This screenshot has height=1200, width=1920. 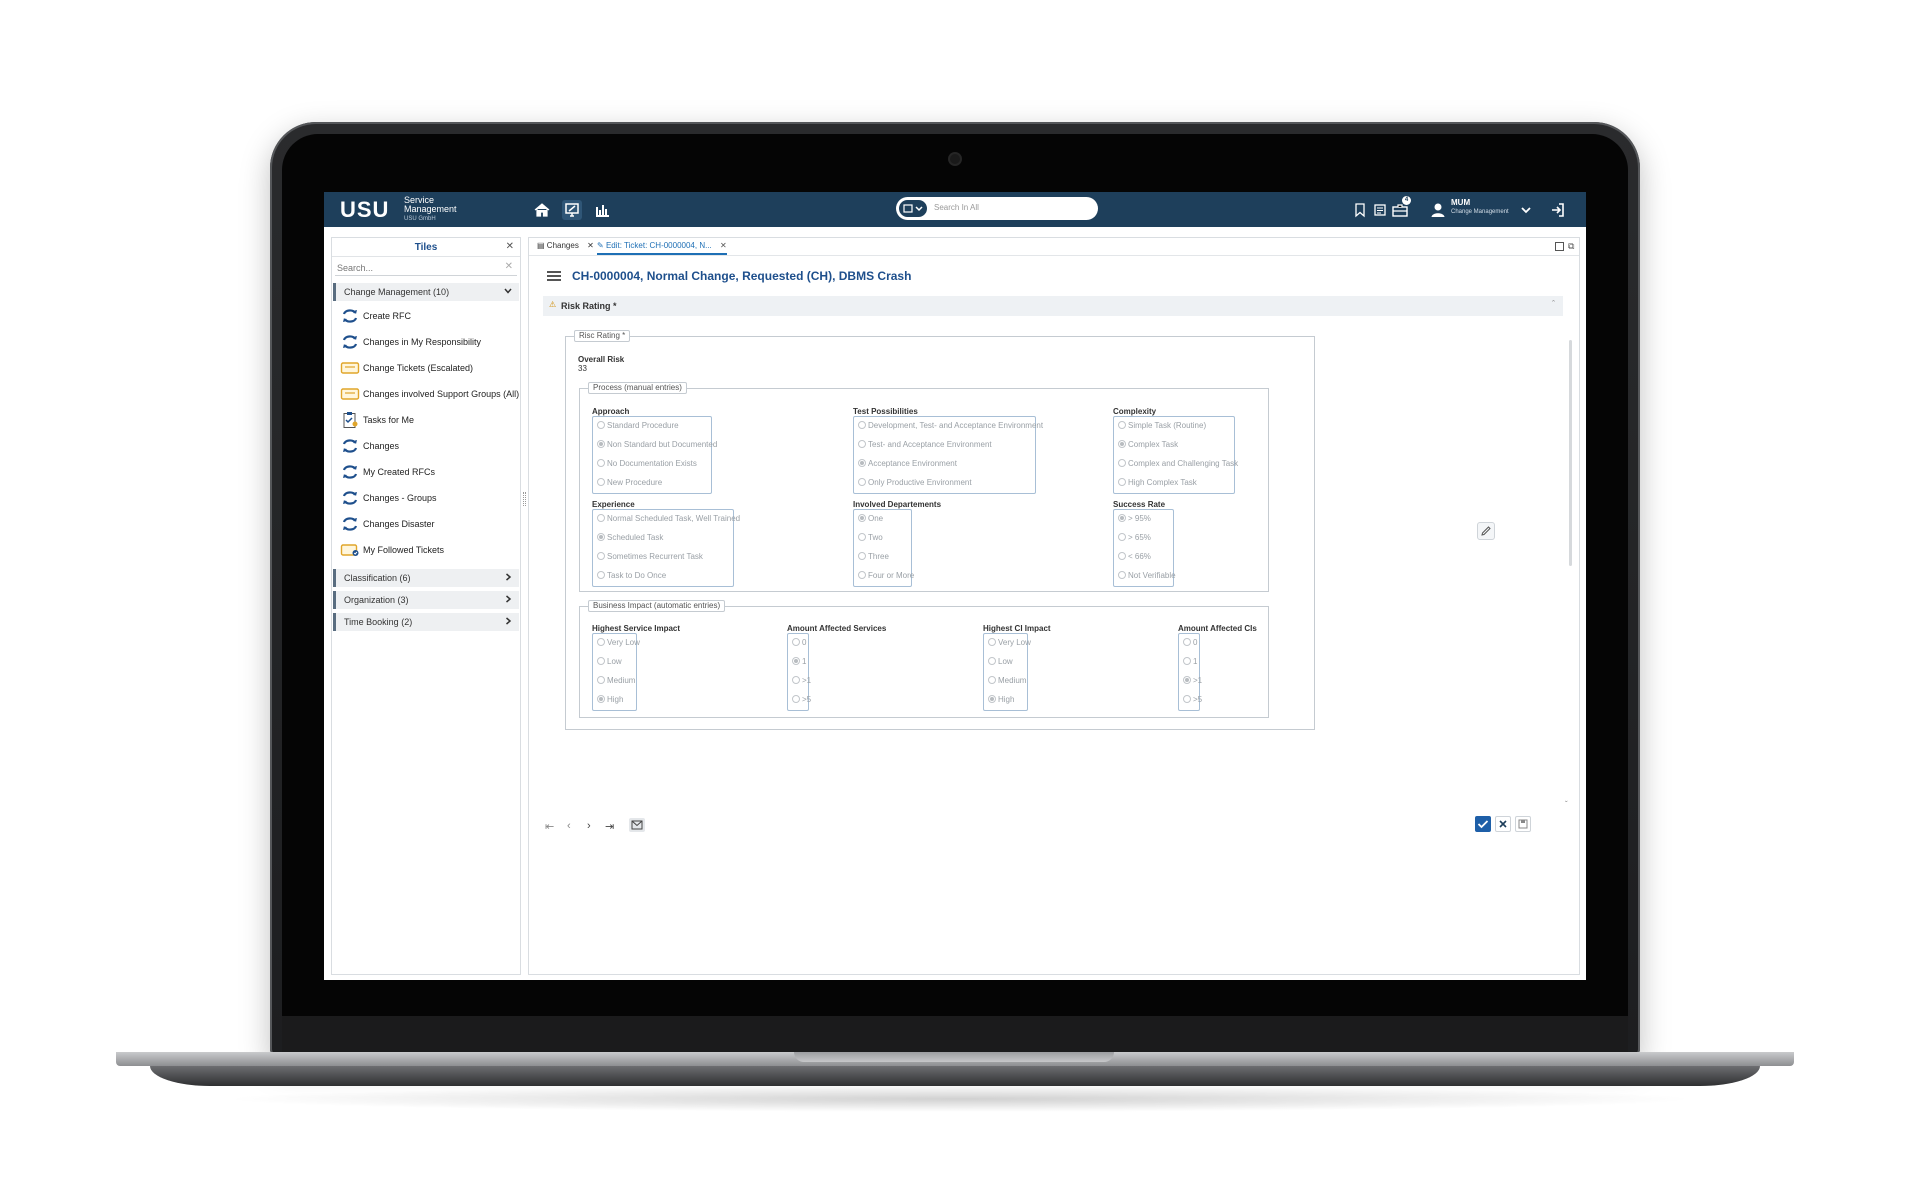 I want to click on detach-window-icon: ⧉, so click(x=1571, y=246).